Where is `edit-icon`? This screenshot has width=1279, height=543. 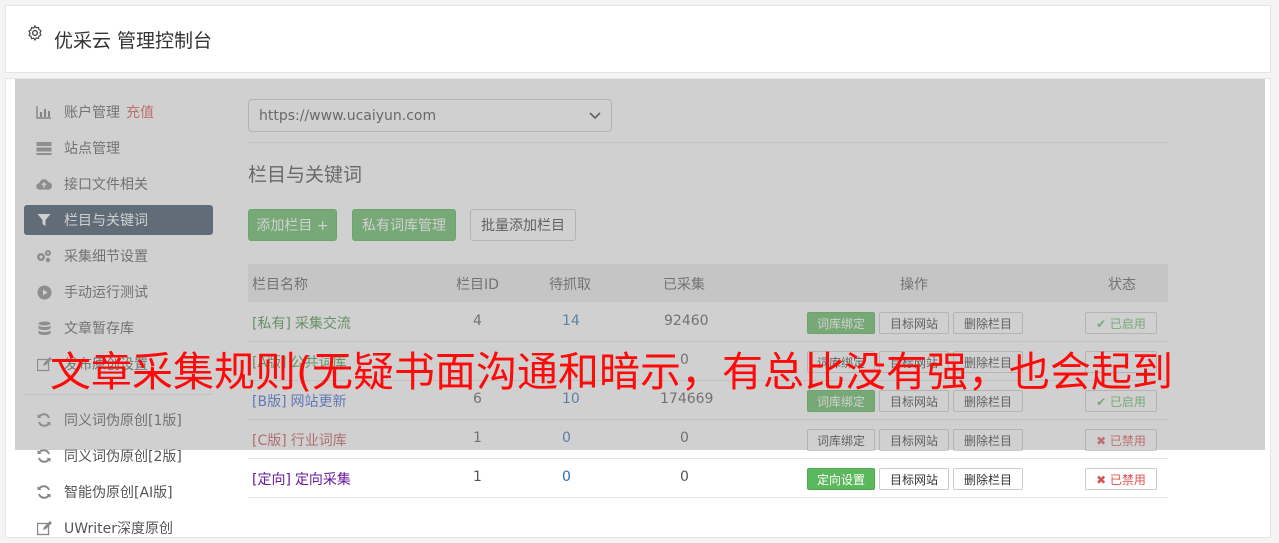 edit-icon is located at coordinates (44, 528).